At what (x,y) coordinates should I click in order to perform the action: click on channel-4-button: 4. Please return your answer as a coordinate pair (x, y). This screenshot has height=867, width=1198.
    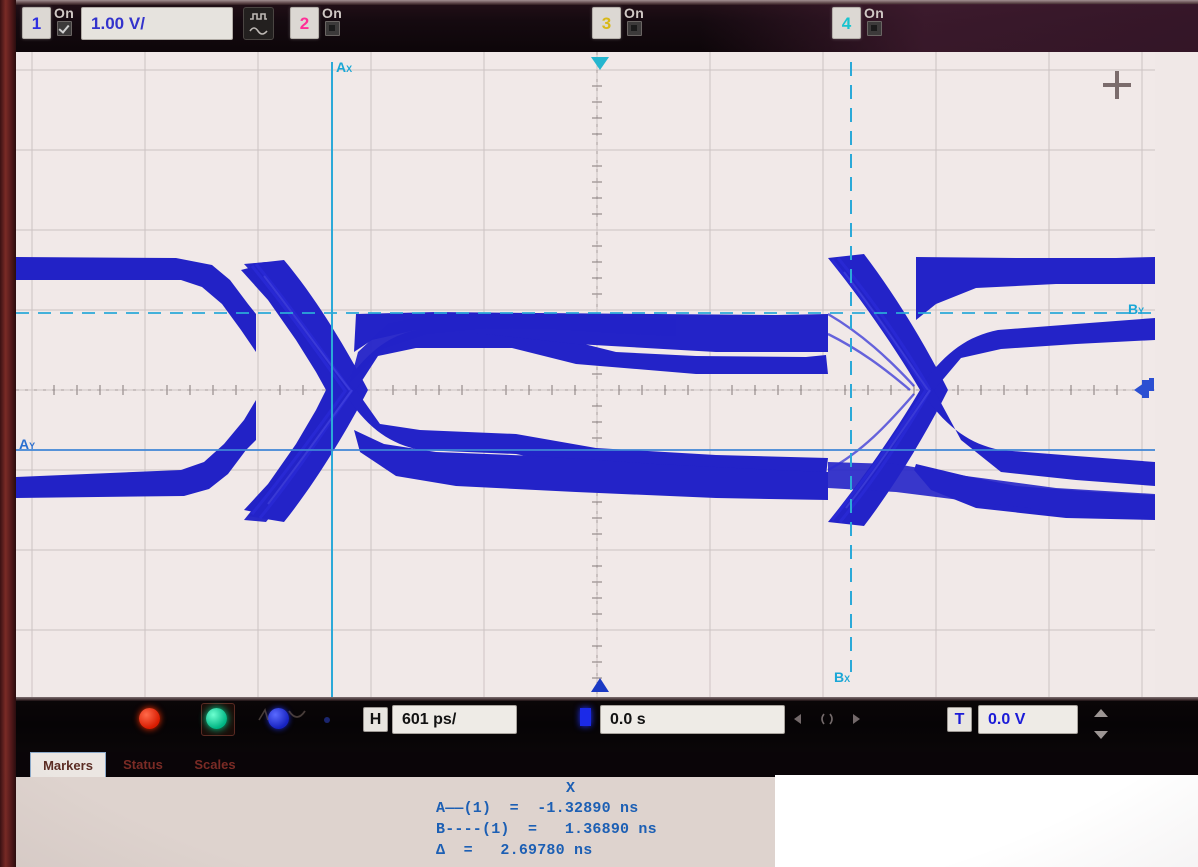
    Looking at the image, I should click on (846, 23).